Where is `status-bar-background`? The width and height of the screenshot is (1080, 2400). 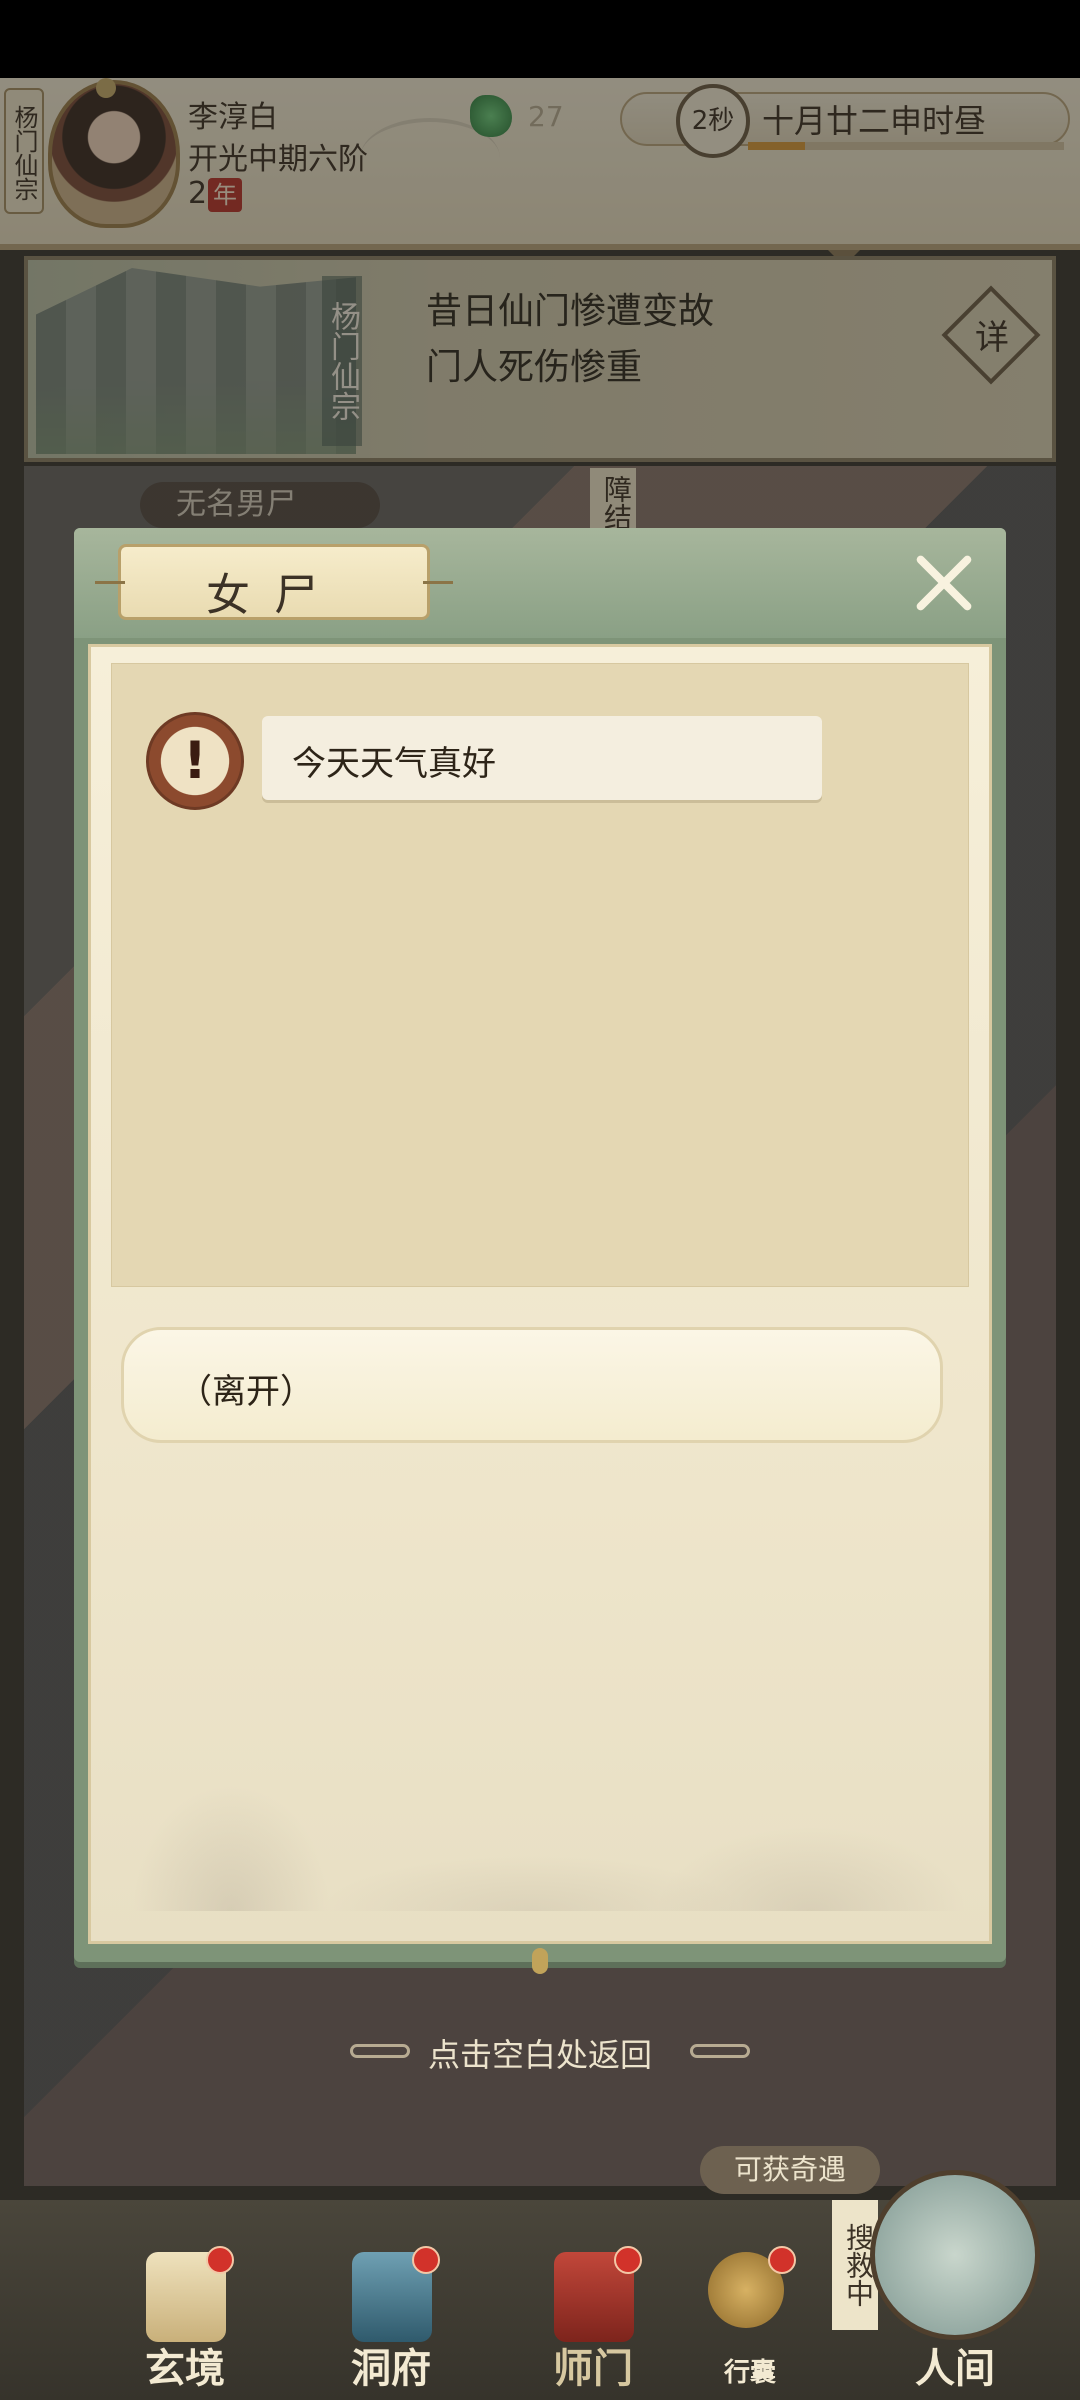 status-bar-background is located at coordinates (540, 39).